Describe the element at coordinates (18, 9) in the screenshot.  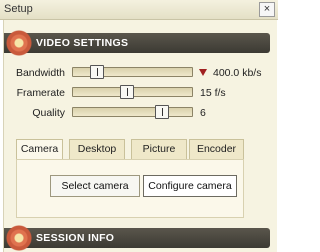
I see `window-title: Setup` at that location.